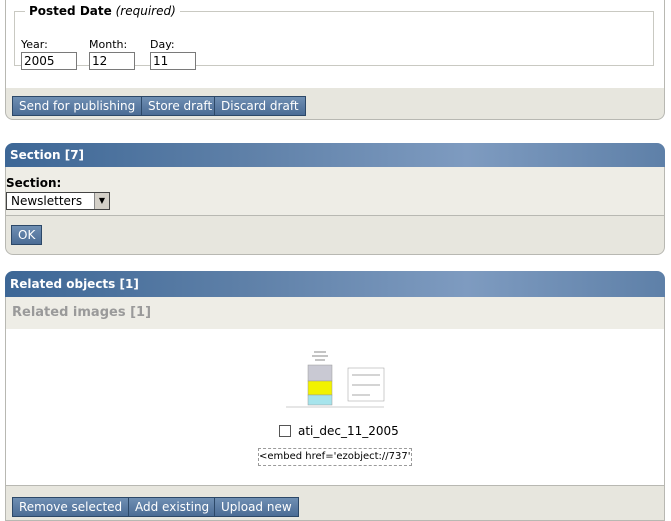 The height and width of the screenshot is (521, 671). I want to click on day-field-group: Day:, so click(173, 54).